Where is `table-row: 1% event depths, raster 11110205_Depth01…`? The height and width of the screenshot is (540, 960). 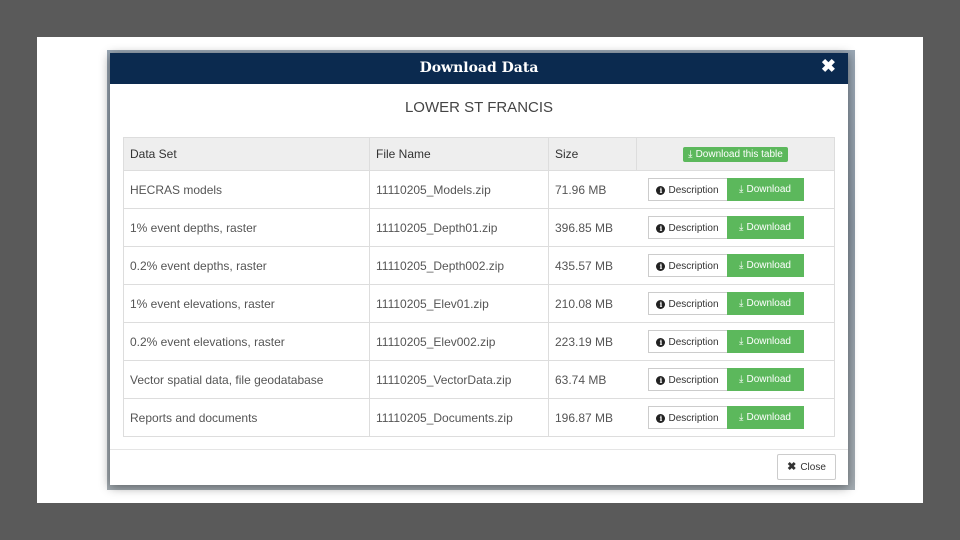 table-row: 1% event depths, raster 11110205_Depth01… is located at coordinates (479, 227).